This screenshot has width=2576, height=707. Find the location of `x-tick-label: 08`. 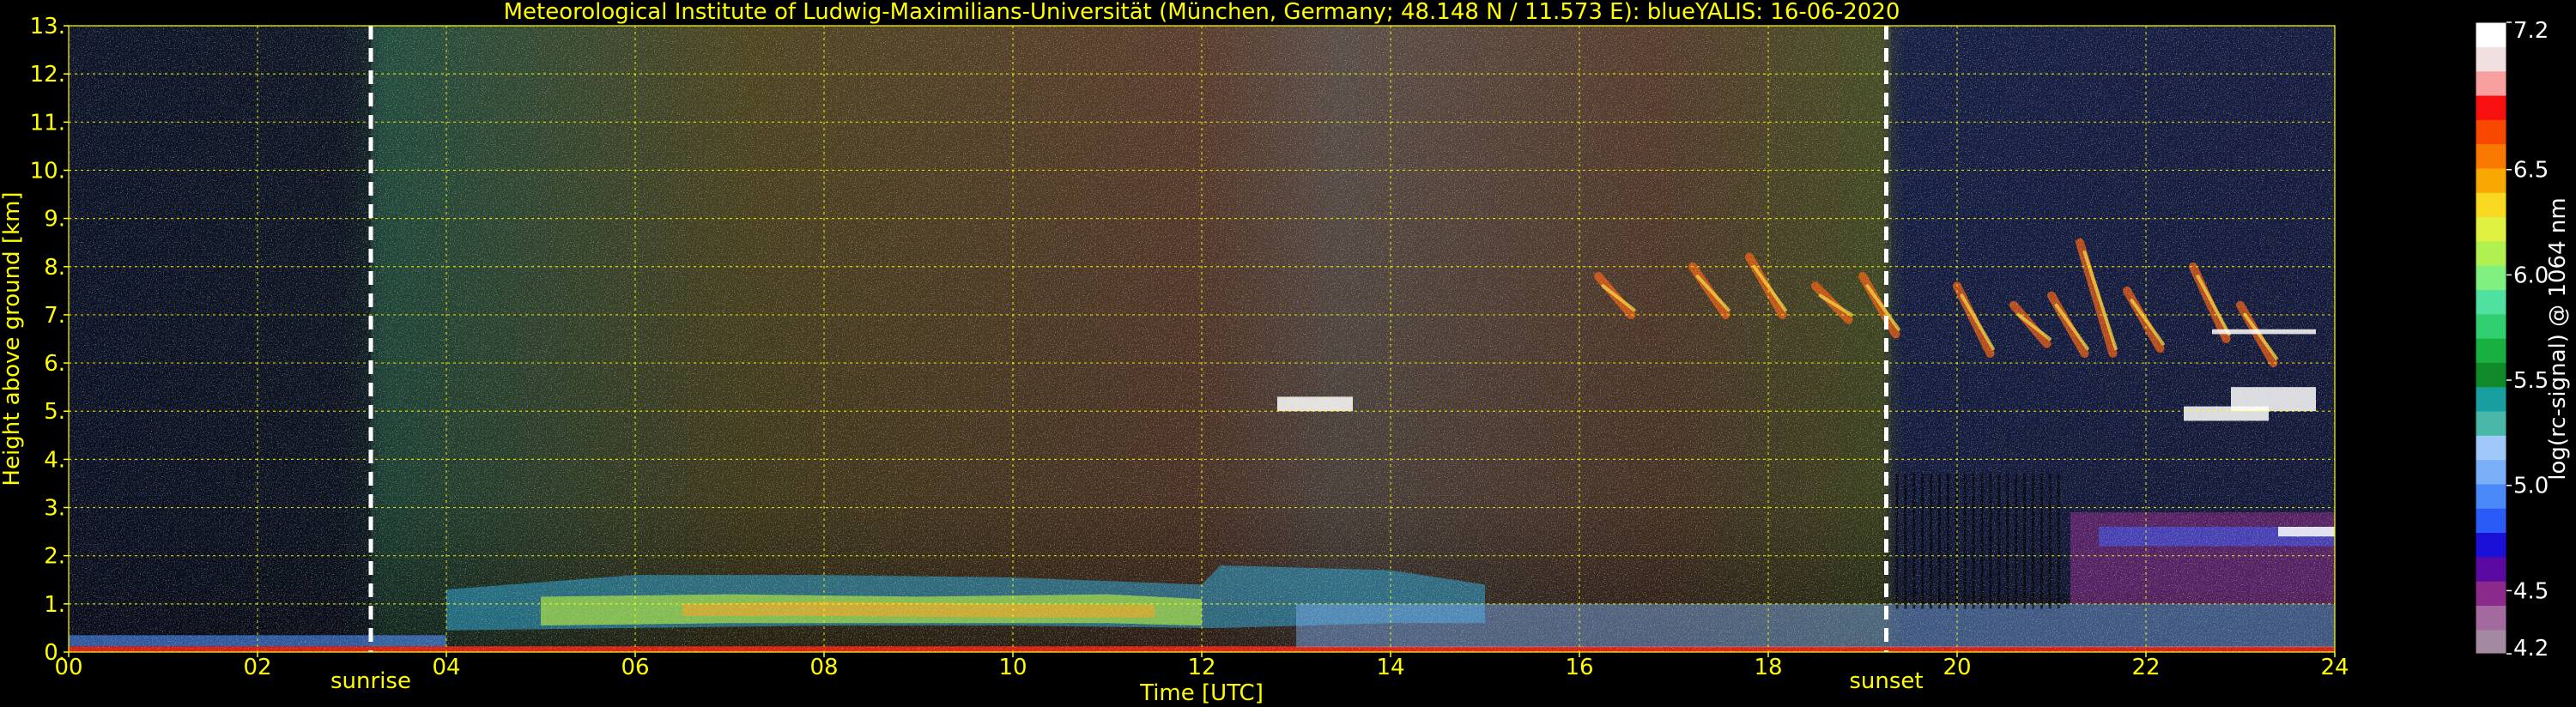

x-tick-label: 08 is located at coordinates (823, 667).